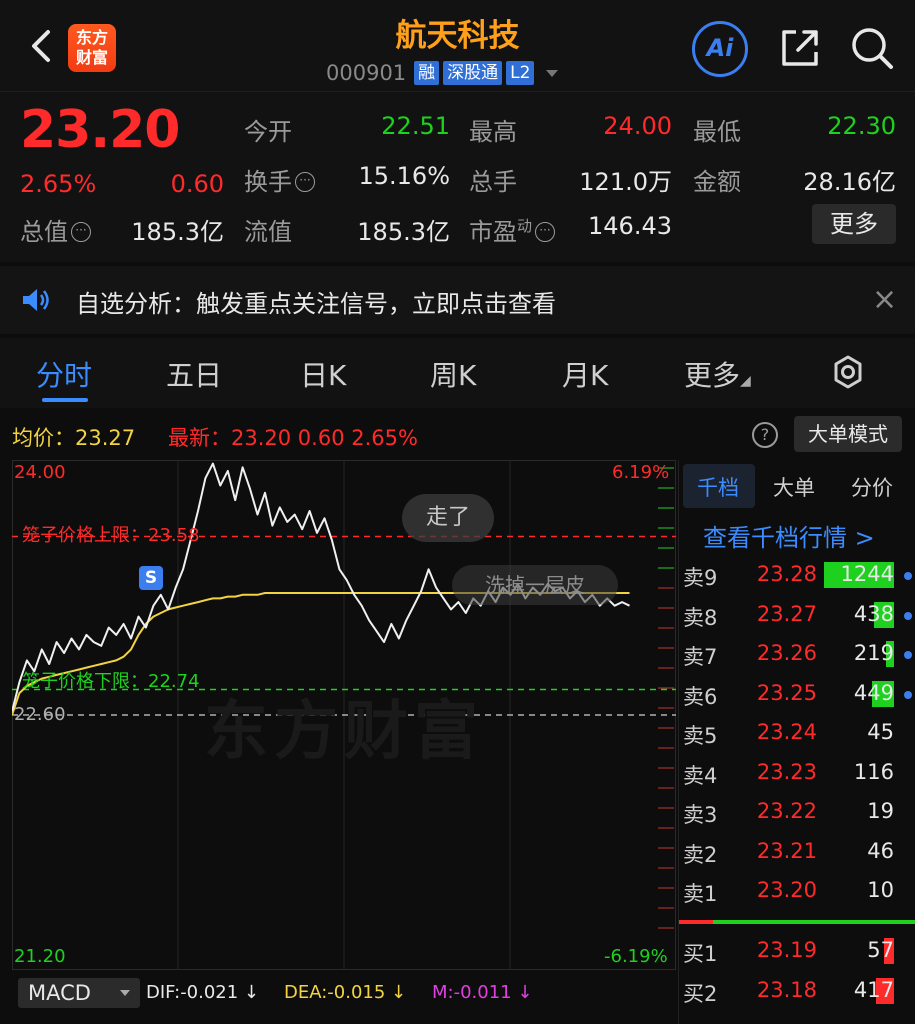 The height and width of the screenshot is (1024, 915). Describe the element at coordinates (316, 301) in the screenshot. I see `notice-text: 自选分析：触发重点关注信号，立即点击查看` at that location.